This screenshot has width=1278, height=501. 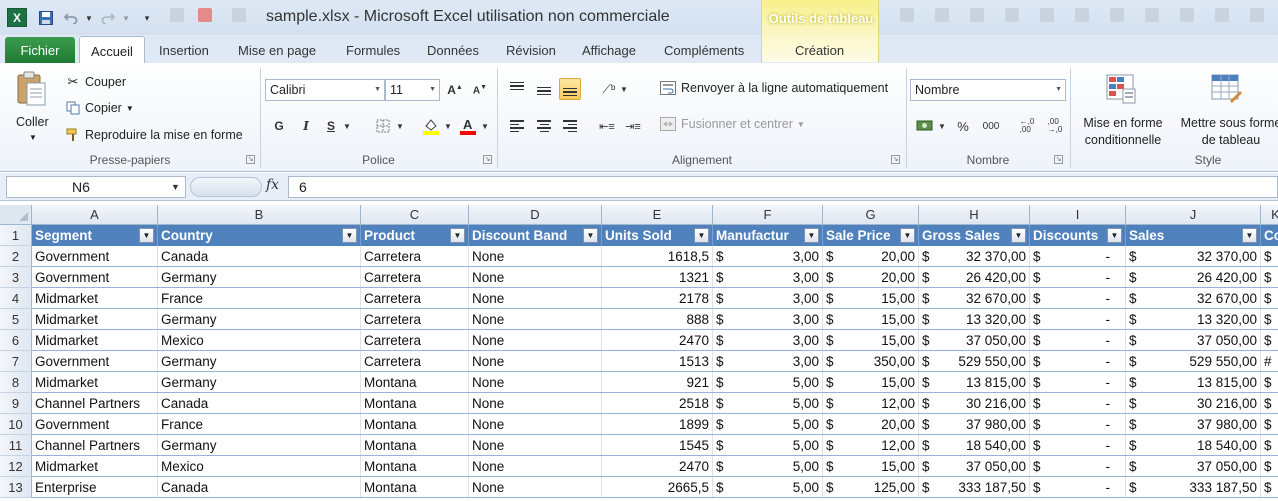 What do you see at coordinates (95, 445) in the screenshot?
I see `table-cell: Channel Partners` at bounding box center [95, 445].